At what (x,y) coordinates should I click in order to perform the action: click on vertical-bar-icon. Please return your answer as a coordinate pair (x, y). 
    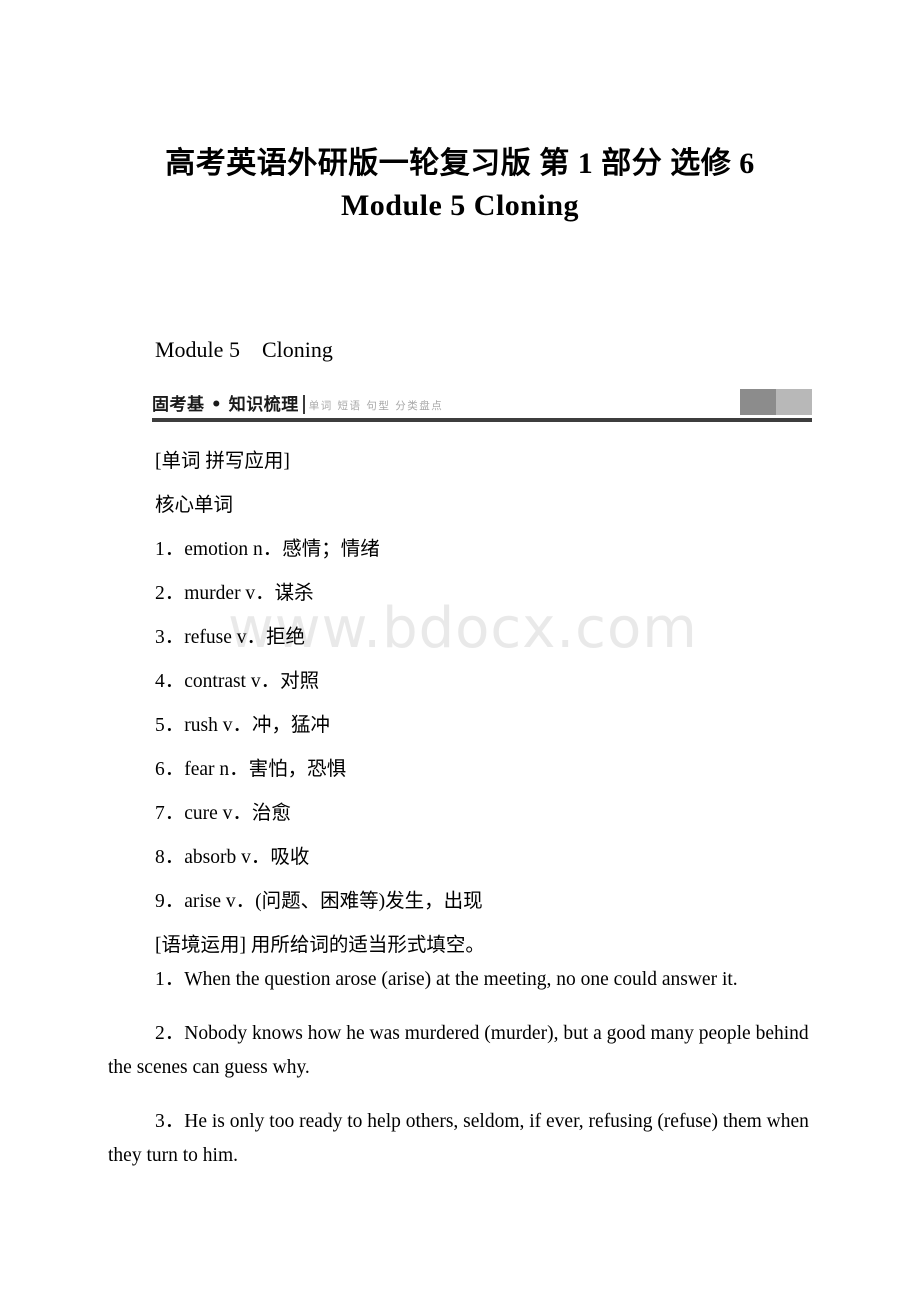
    Looking at the image, I should click on (303, 404).